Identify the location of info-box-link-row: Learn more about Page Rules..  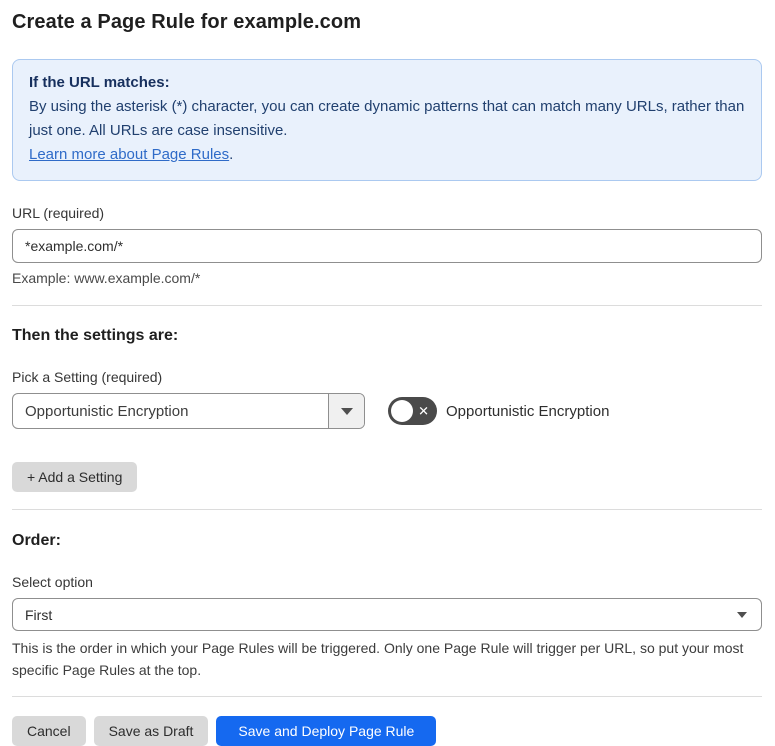
(387, 155).